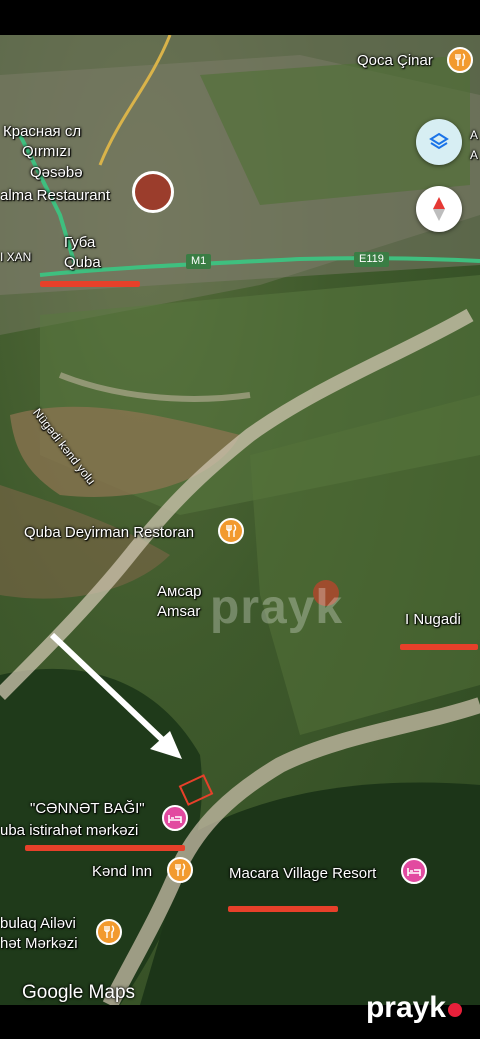 This screenshot has height=1039, width=480. I want to click on label-edge-a2: A, so click(474, 155).